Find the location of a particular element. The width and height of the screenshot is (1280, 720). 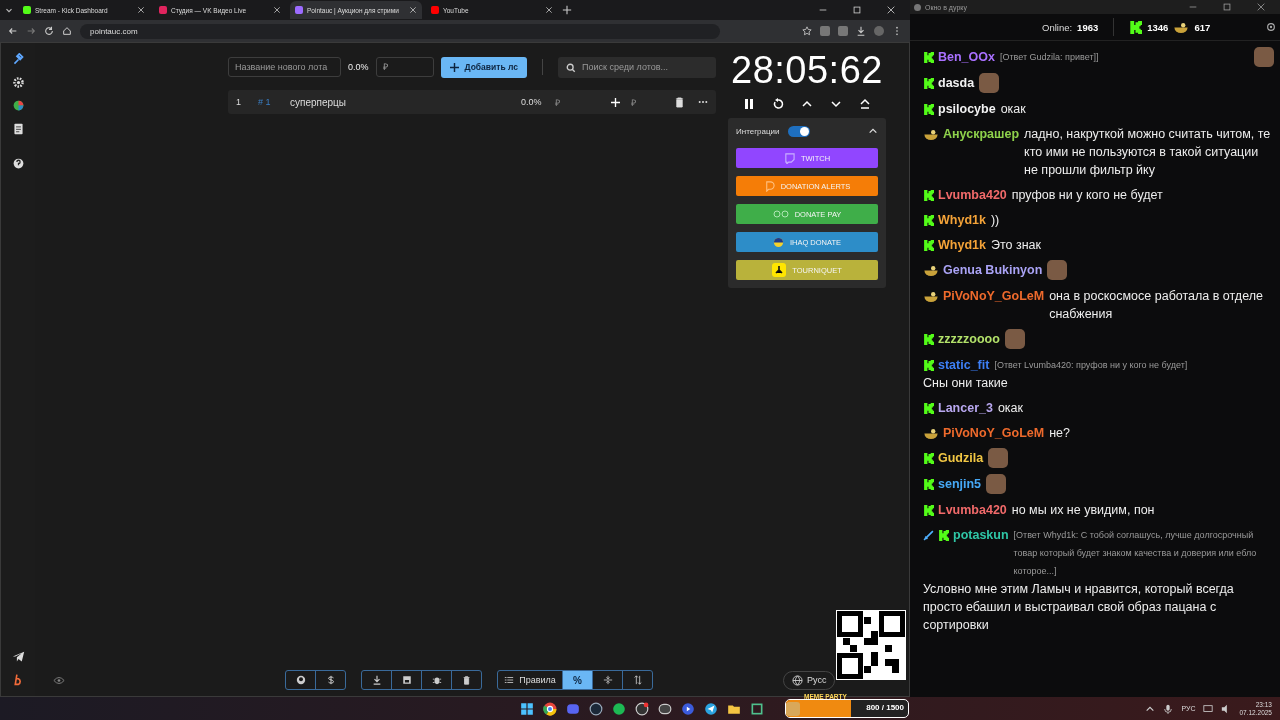

chat-bubble-icon is located at coordinates (789, 158).